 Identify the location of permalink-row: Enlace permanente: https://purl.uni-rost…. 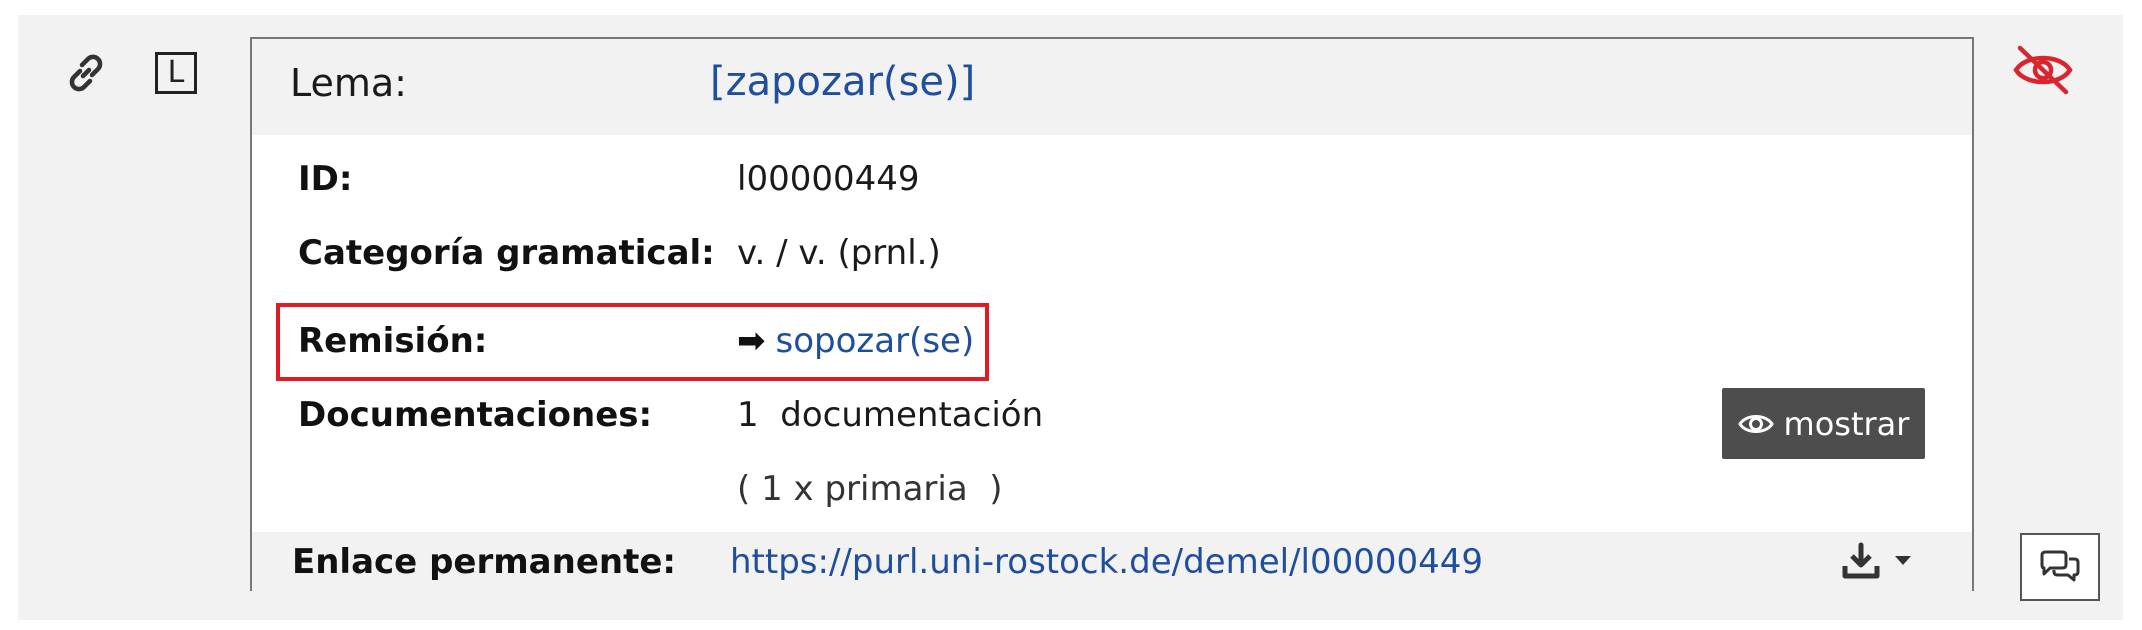
(1112, 561).